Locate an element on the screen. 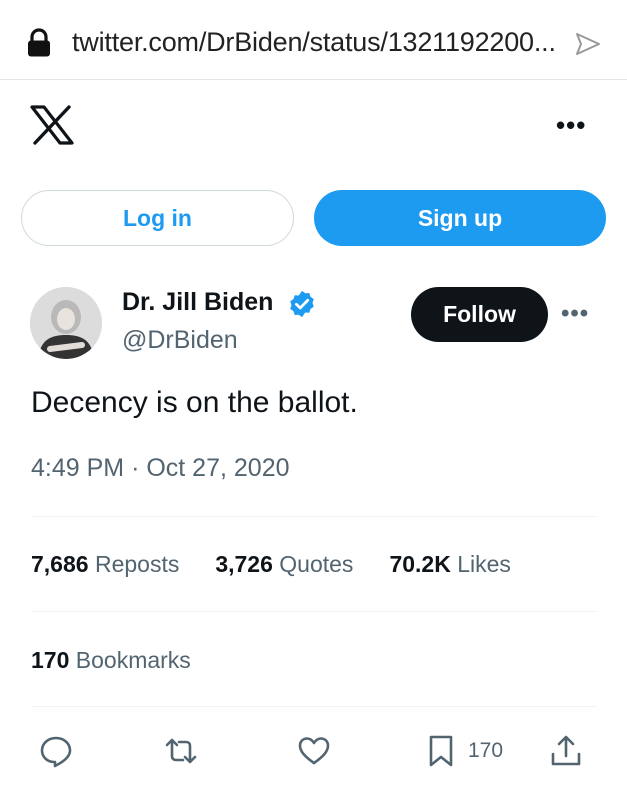  repost-icon is located at coordinates (181, 751).